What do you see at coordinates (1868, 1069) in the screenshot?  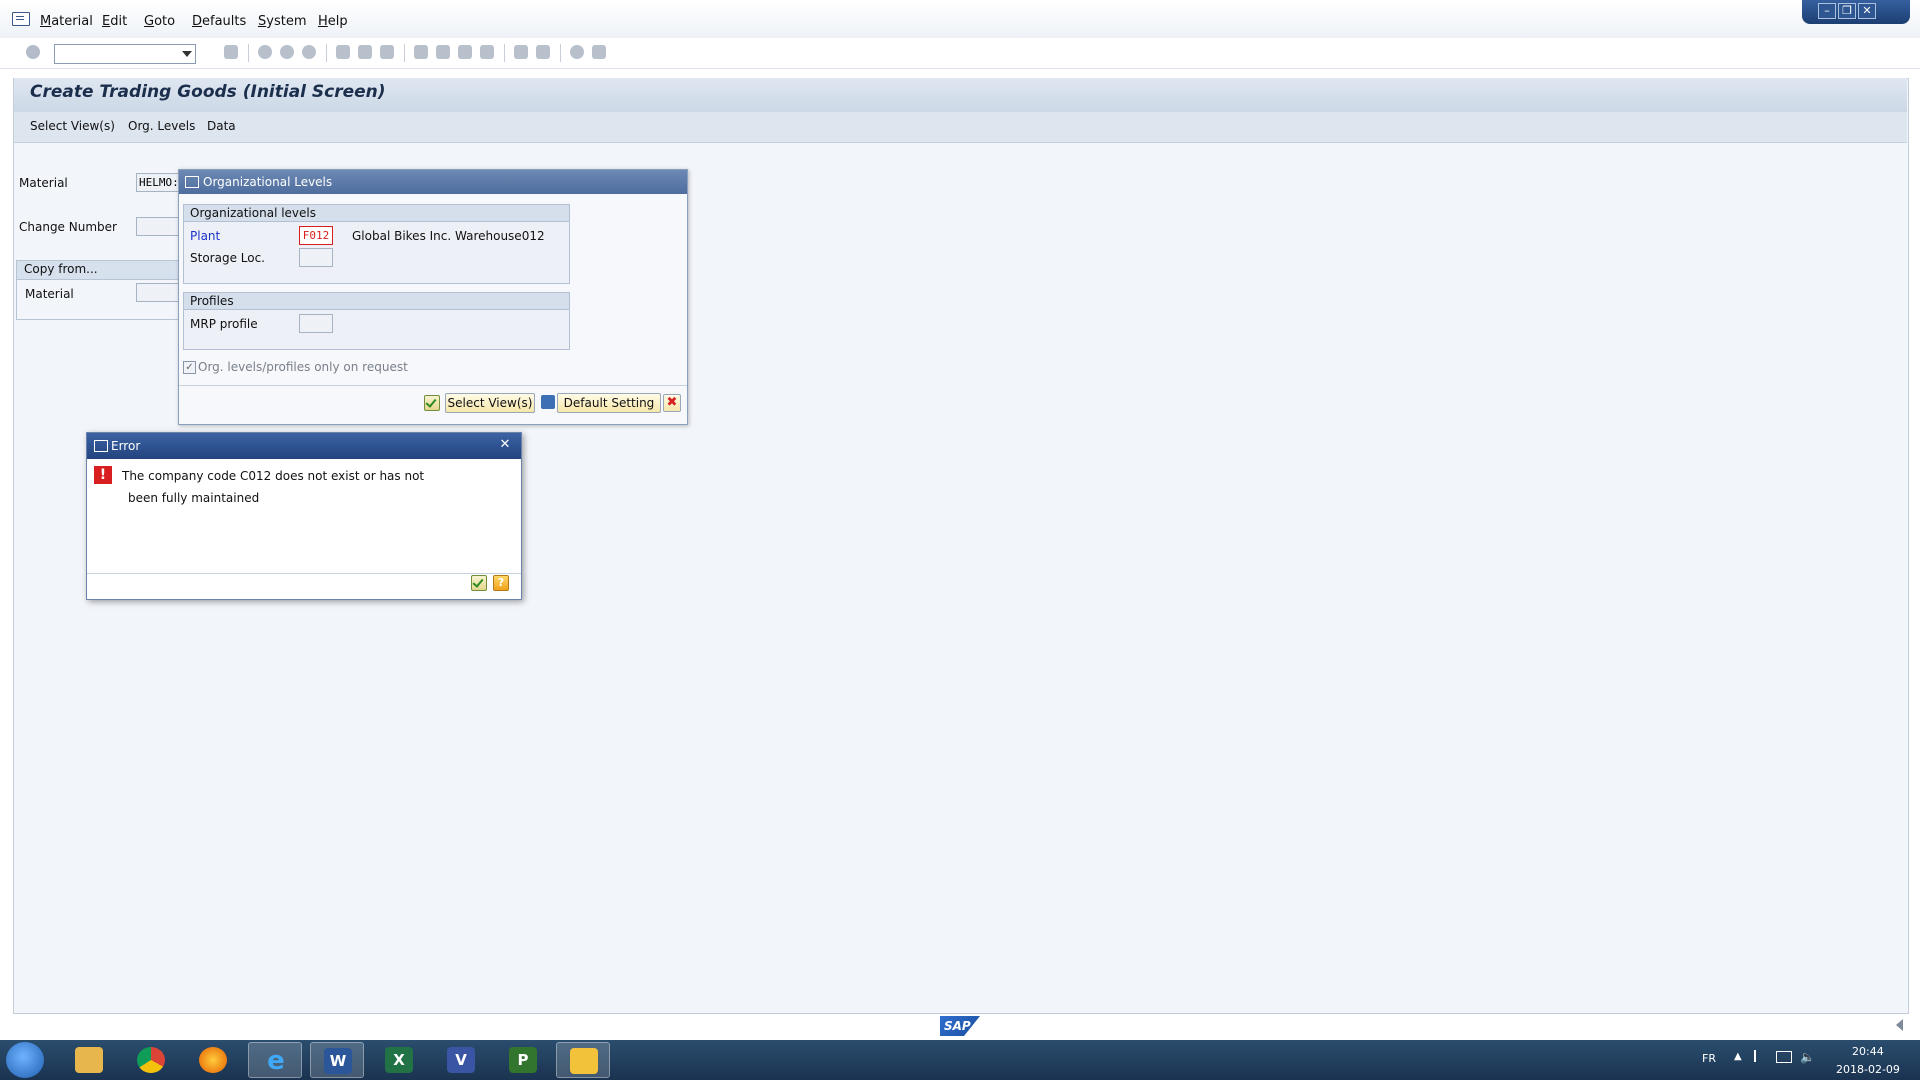 I see `clock-date: 2018-02-09` at bounding box center [1868, 1069].